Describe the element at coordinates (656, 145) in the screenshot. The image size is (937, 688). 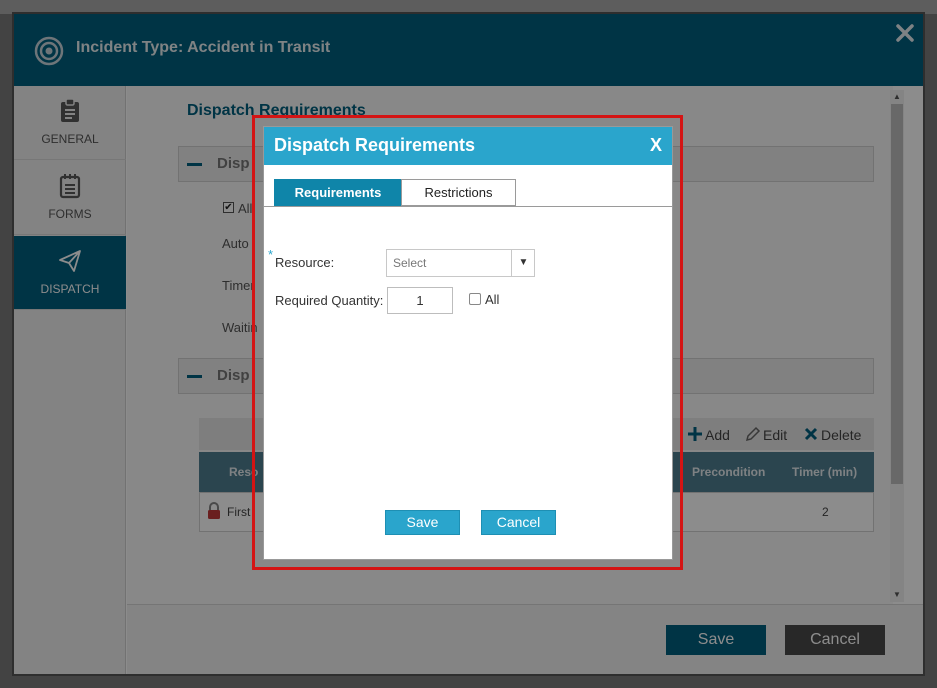
I see `dialog-close-button: X` at that location.